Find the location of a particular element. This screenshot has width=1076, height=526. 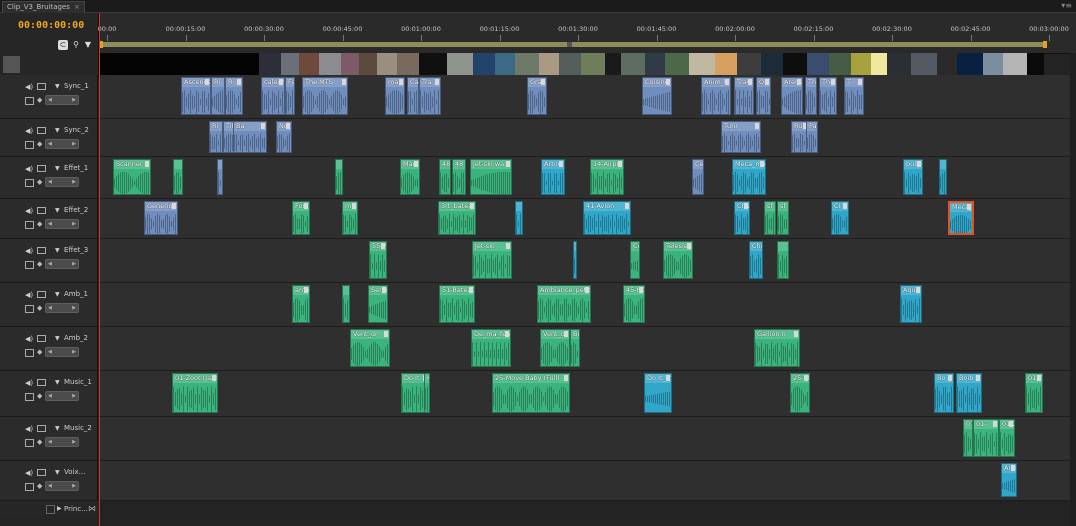

audio-clip: amb is located at coordinates (301, 304).